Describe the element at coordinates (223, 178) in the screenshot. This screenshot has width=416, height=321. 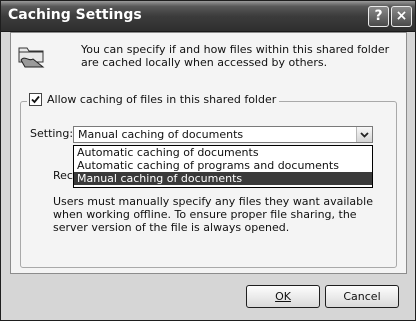
I see `option-manual-documents: Manual caching of documents` at that location.